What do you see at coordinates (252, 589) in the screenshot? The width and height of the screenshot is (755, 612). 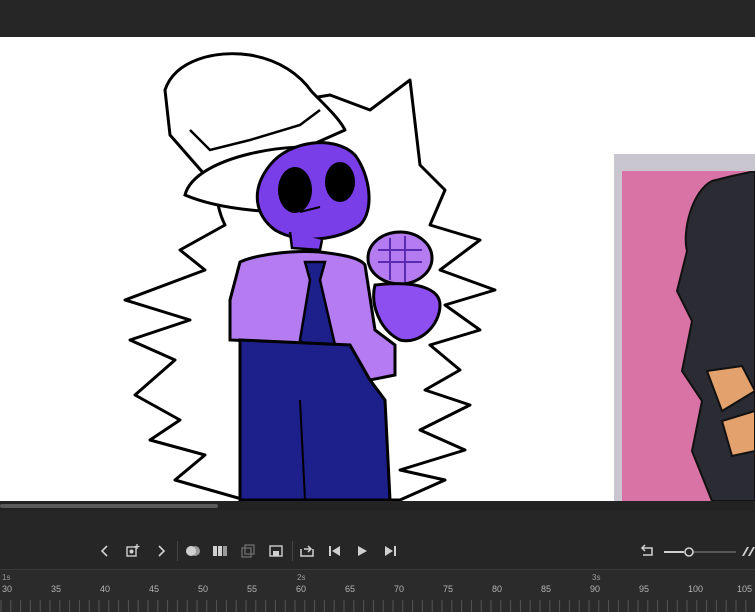 I see `frame-number: 55` at bounding box center [252, 589].